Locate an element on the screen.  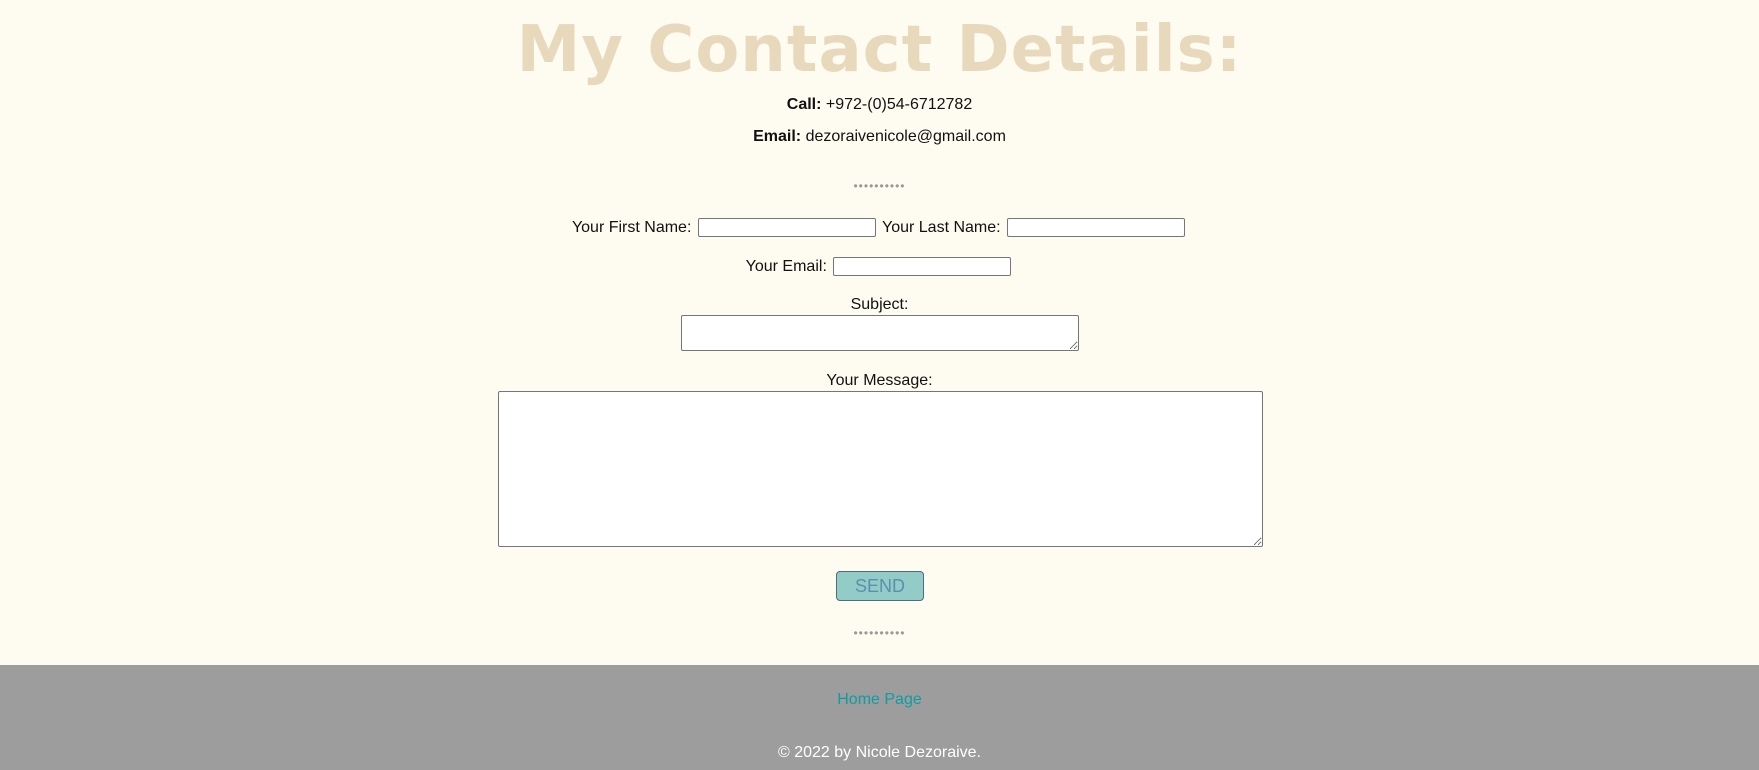
name-row: Your First Name: Your Last Name: is located at coordinates (879, 228).